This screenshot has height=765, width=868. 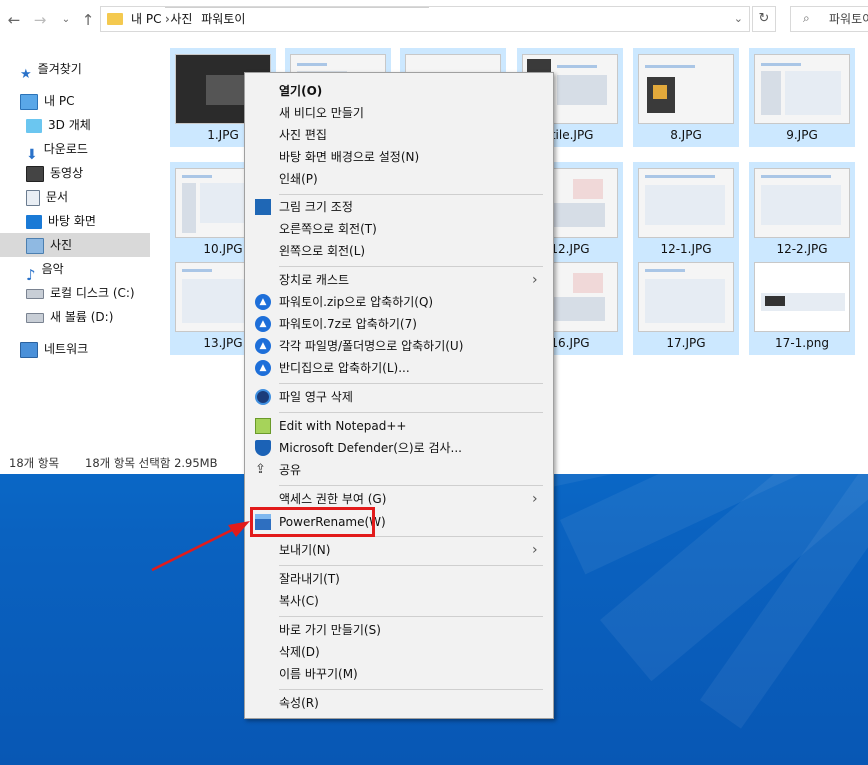 What do you see at coordinates (399, 346) in the screenshot?
I see `menu-item-compress-each: ▲ 각각 파일명/폴더명으로 압축하기(U)` at bounding box center [399, 346].